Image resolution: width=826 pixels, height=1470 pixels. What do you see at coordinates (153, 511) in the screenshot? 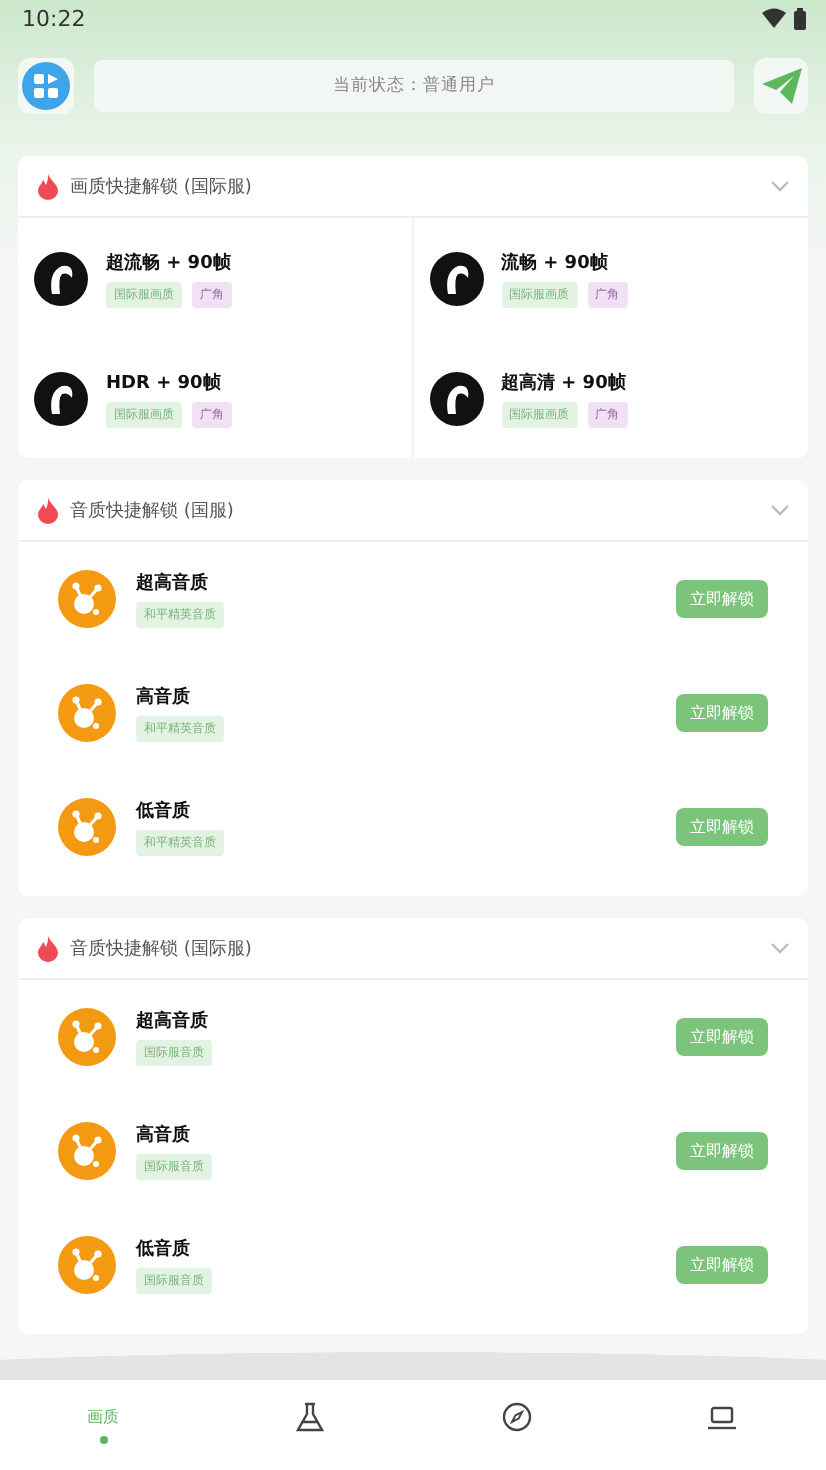
I see `section-title: 音质快捷解锁 (国服)` at bounding box center [153, 511].